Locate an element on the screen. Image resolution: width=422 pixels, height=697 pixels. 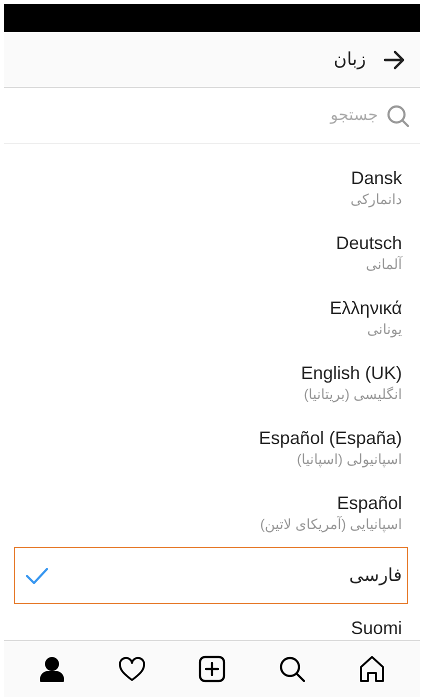
language-native-name: آلمانی is located at coordinates (384, 264).